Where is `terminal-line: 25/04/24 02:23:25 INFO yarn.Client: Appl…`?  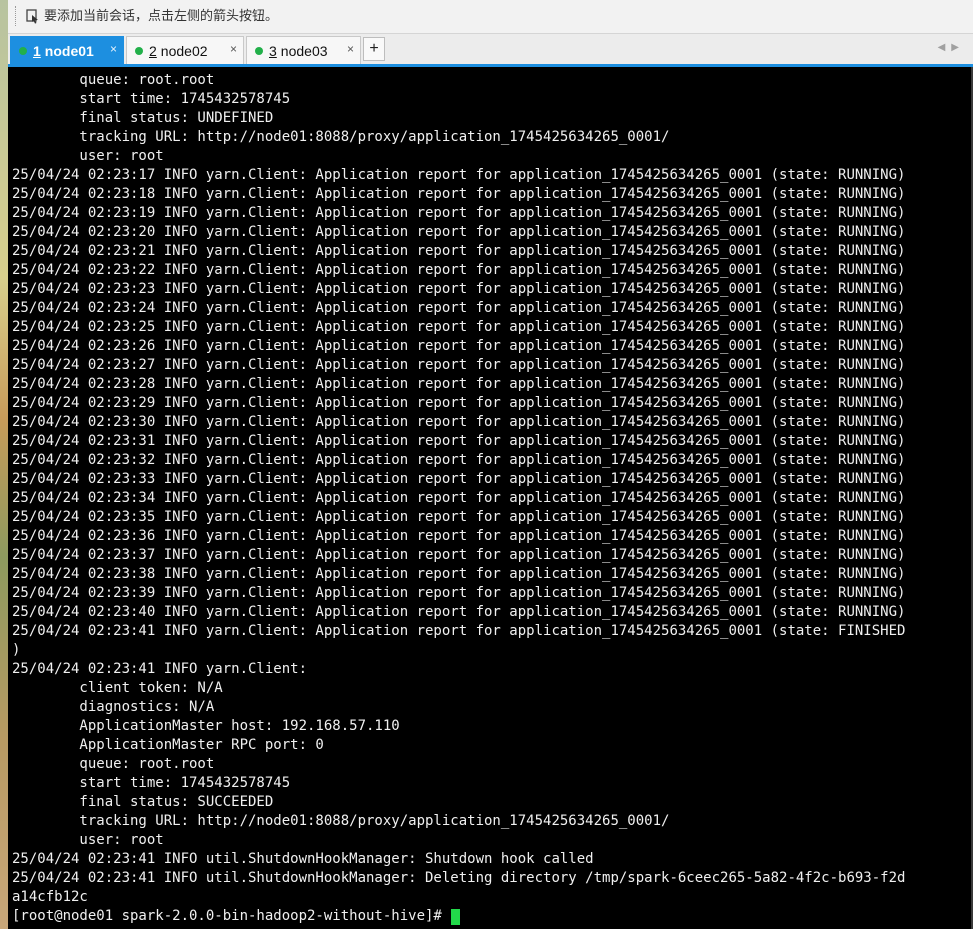
terminal-line: 25/04/24 02:23:25 INFO yarn.Client: Appl… is located at coordinates (459, 327).